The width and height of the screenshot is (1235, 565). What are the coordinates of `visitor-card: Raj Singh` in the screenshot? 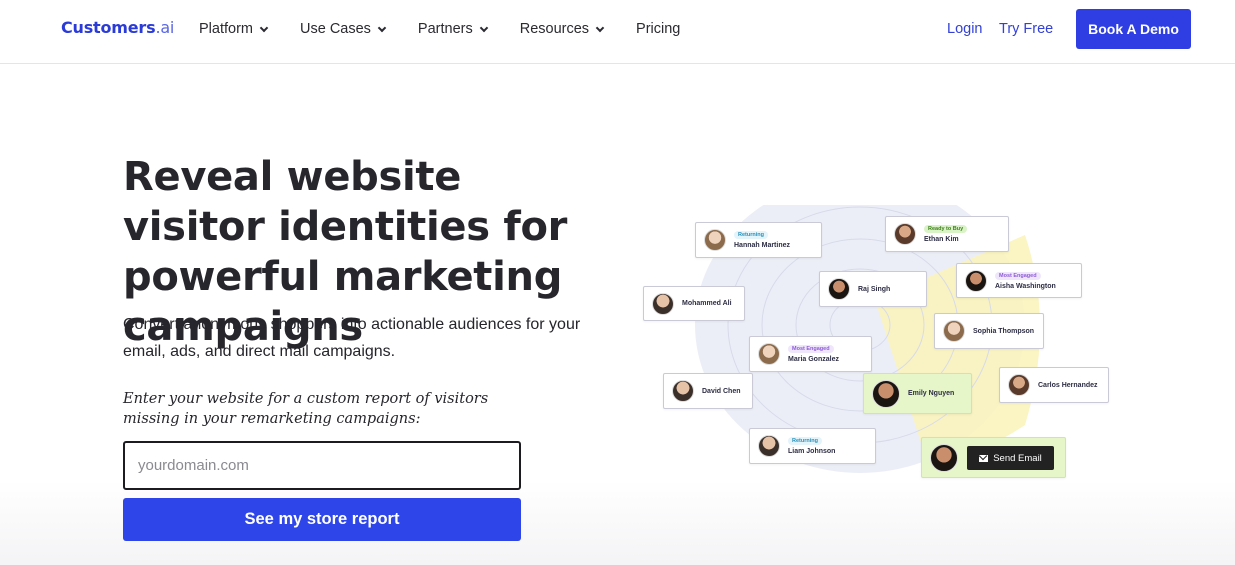 It's located at (873, 289).